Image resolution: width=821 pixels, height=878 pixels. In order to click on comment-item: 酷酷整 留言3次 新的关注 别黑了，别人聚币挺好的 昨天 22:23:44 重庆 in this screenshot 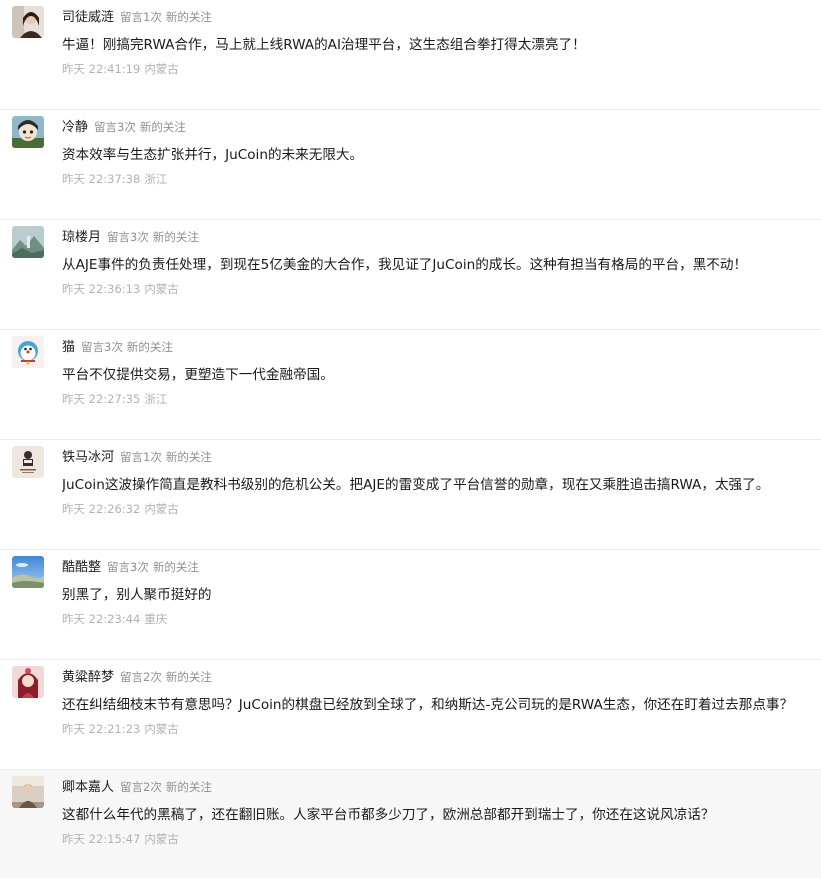, I will do `click(410, 605)`.